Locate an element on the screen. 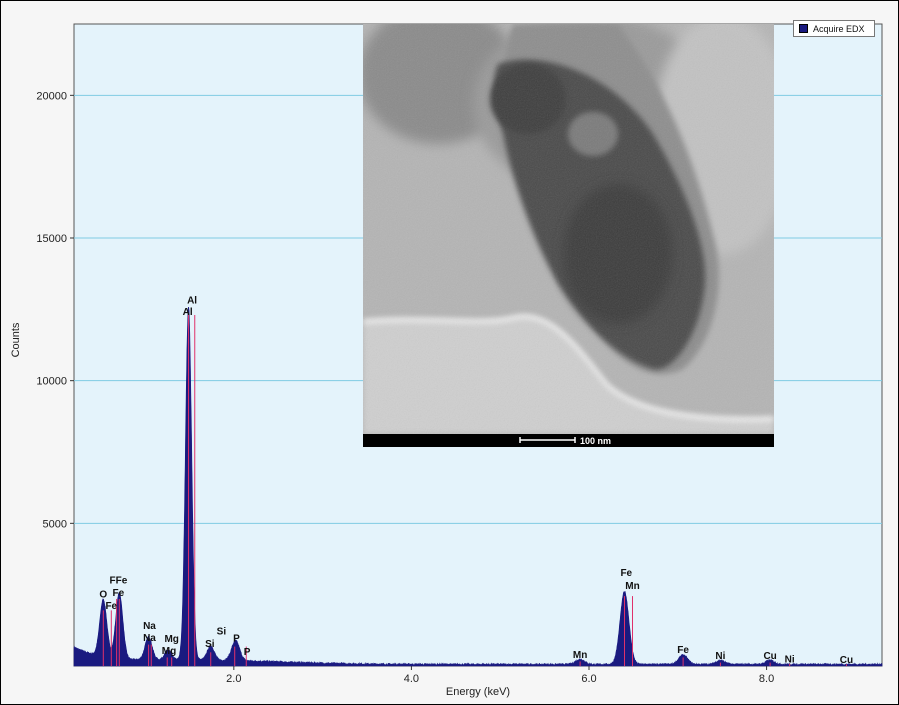 The height and width of the screenshot is (705, 899). x-tick-label: 4.0 is located at coordinates (411, 679).